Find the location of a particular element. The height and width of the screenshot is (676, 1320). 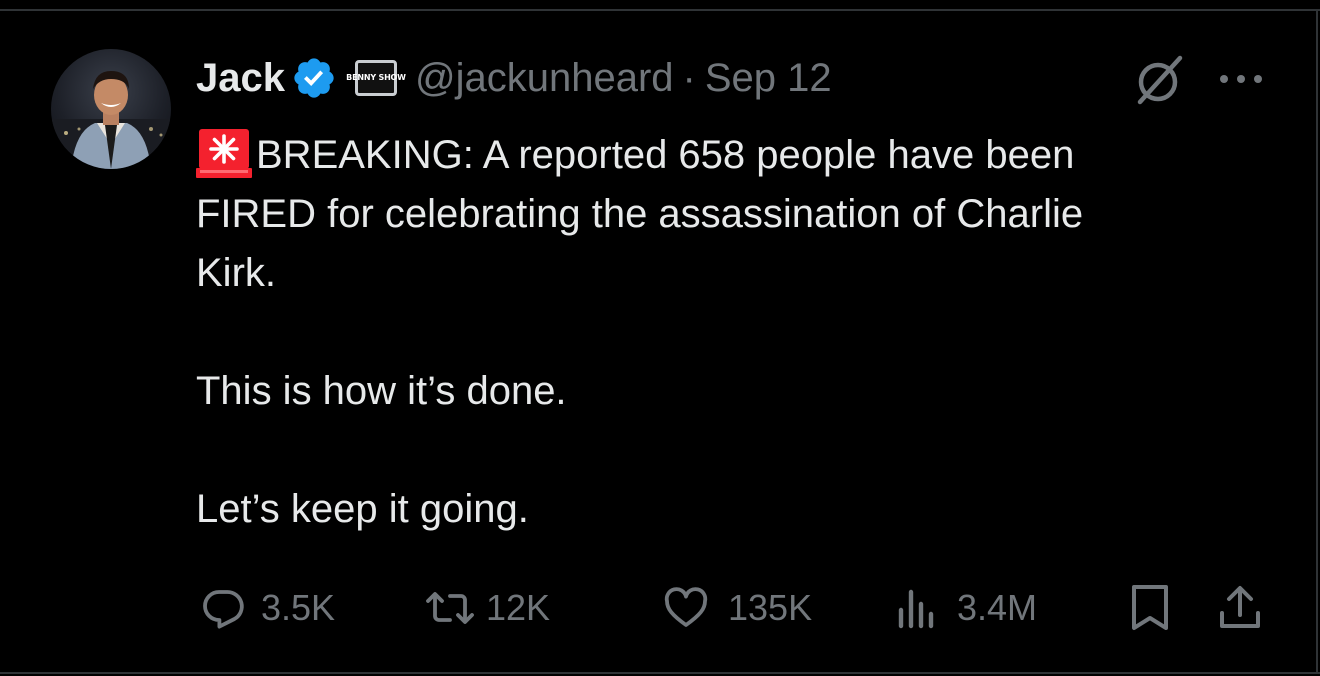

tweet-paragraph-2: This is how it’s done. is located at coordinates (381, 391).